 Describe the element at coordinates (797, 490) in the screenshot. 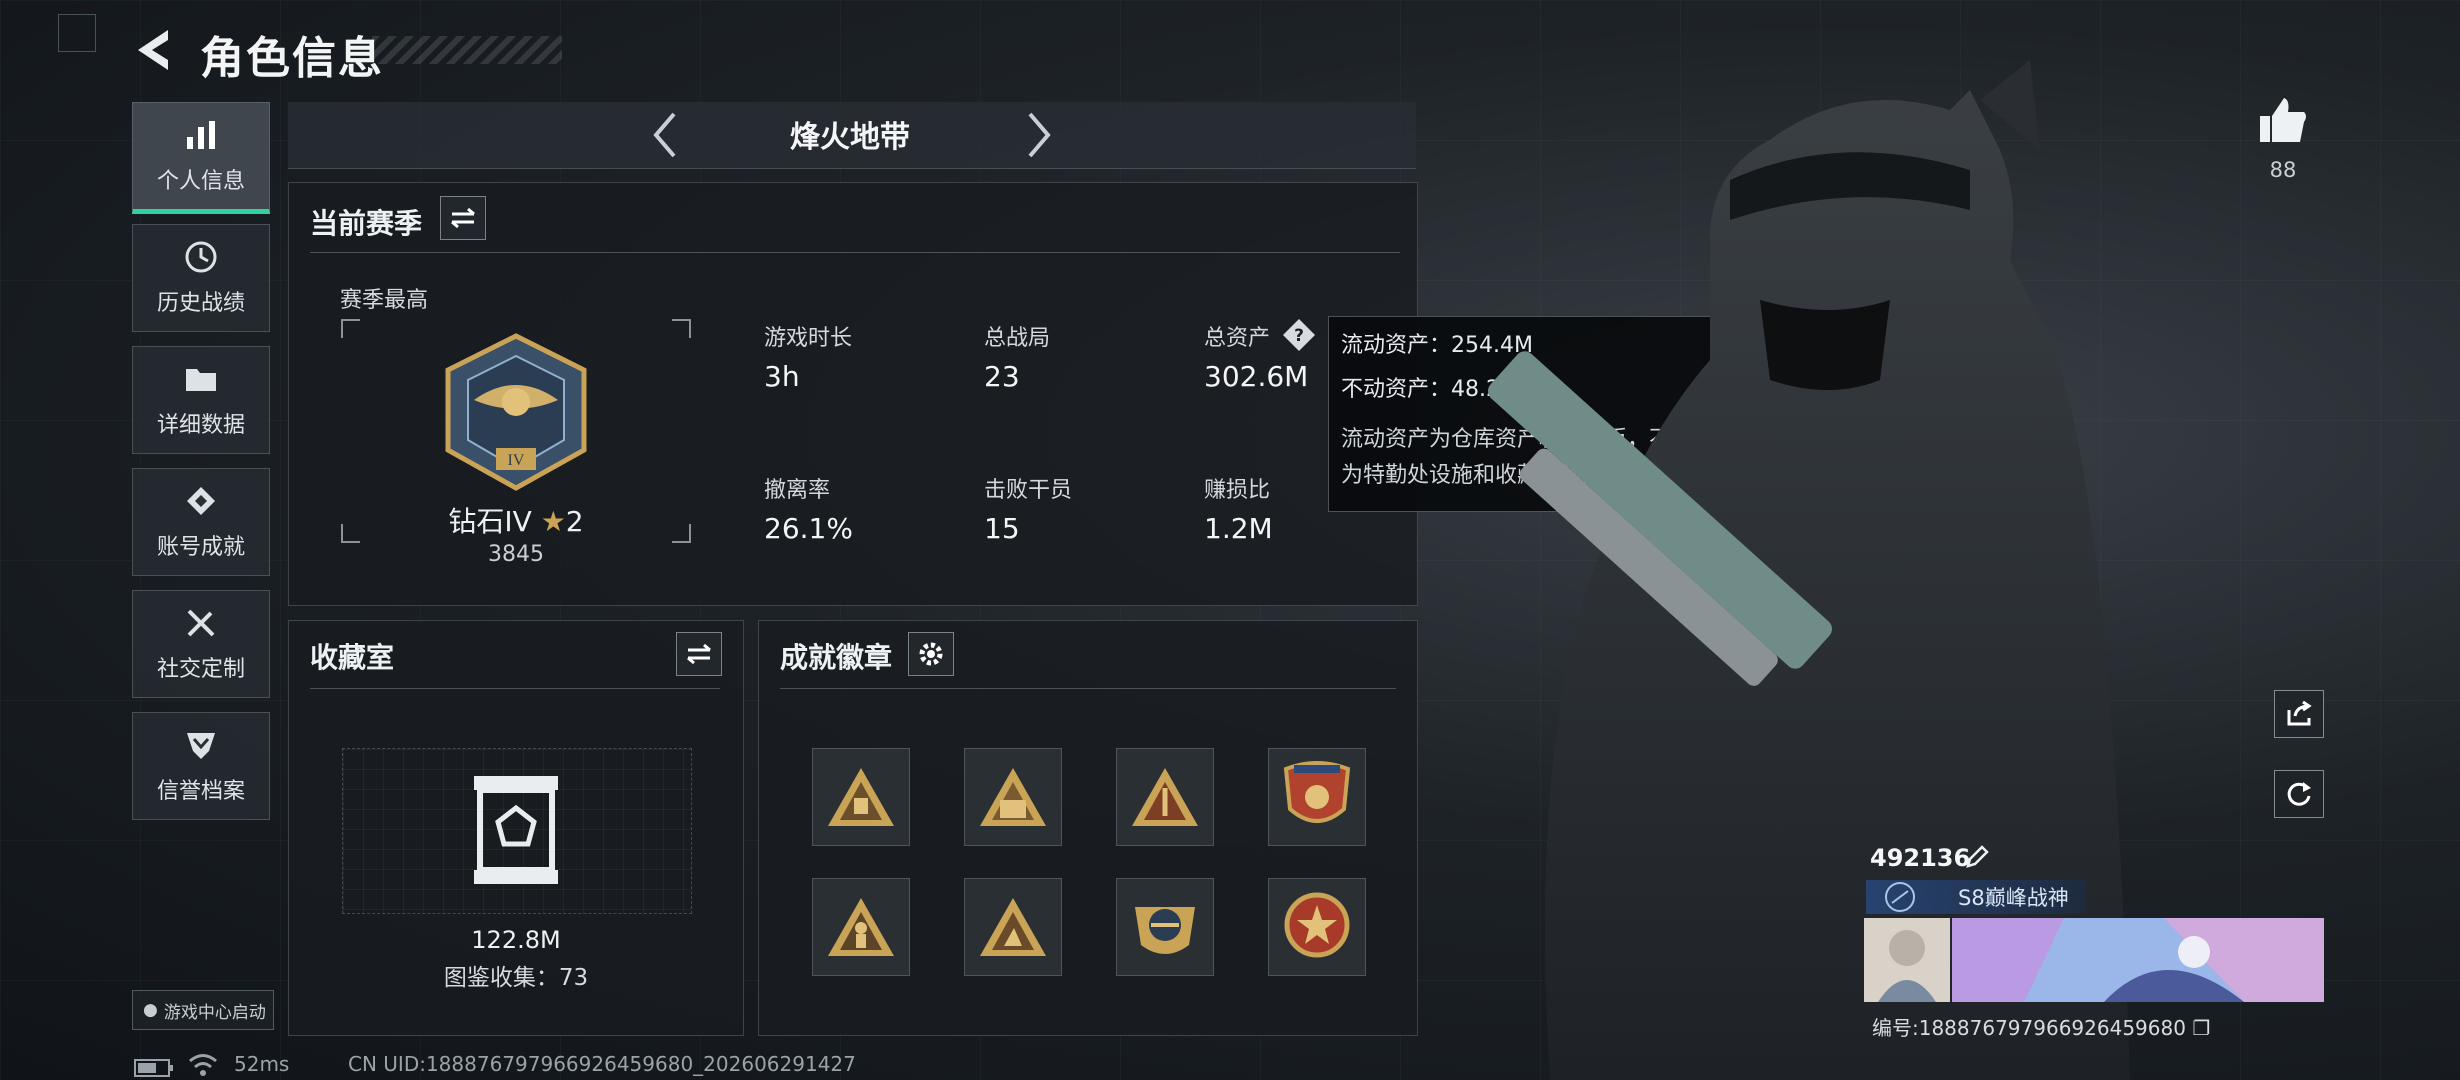

I see `stat-label-extraction-rate: 撤离率` at that location.